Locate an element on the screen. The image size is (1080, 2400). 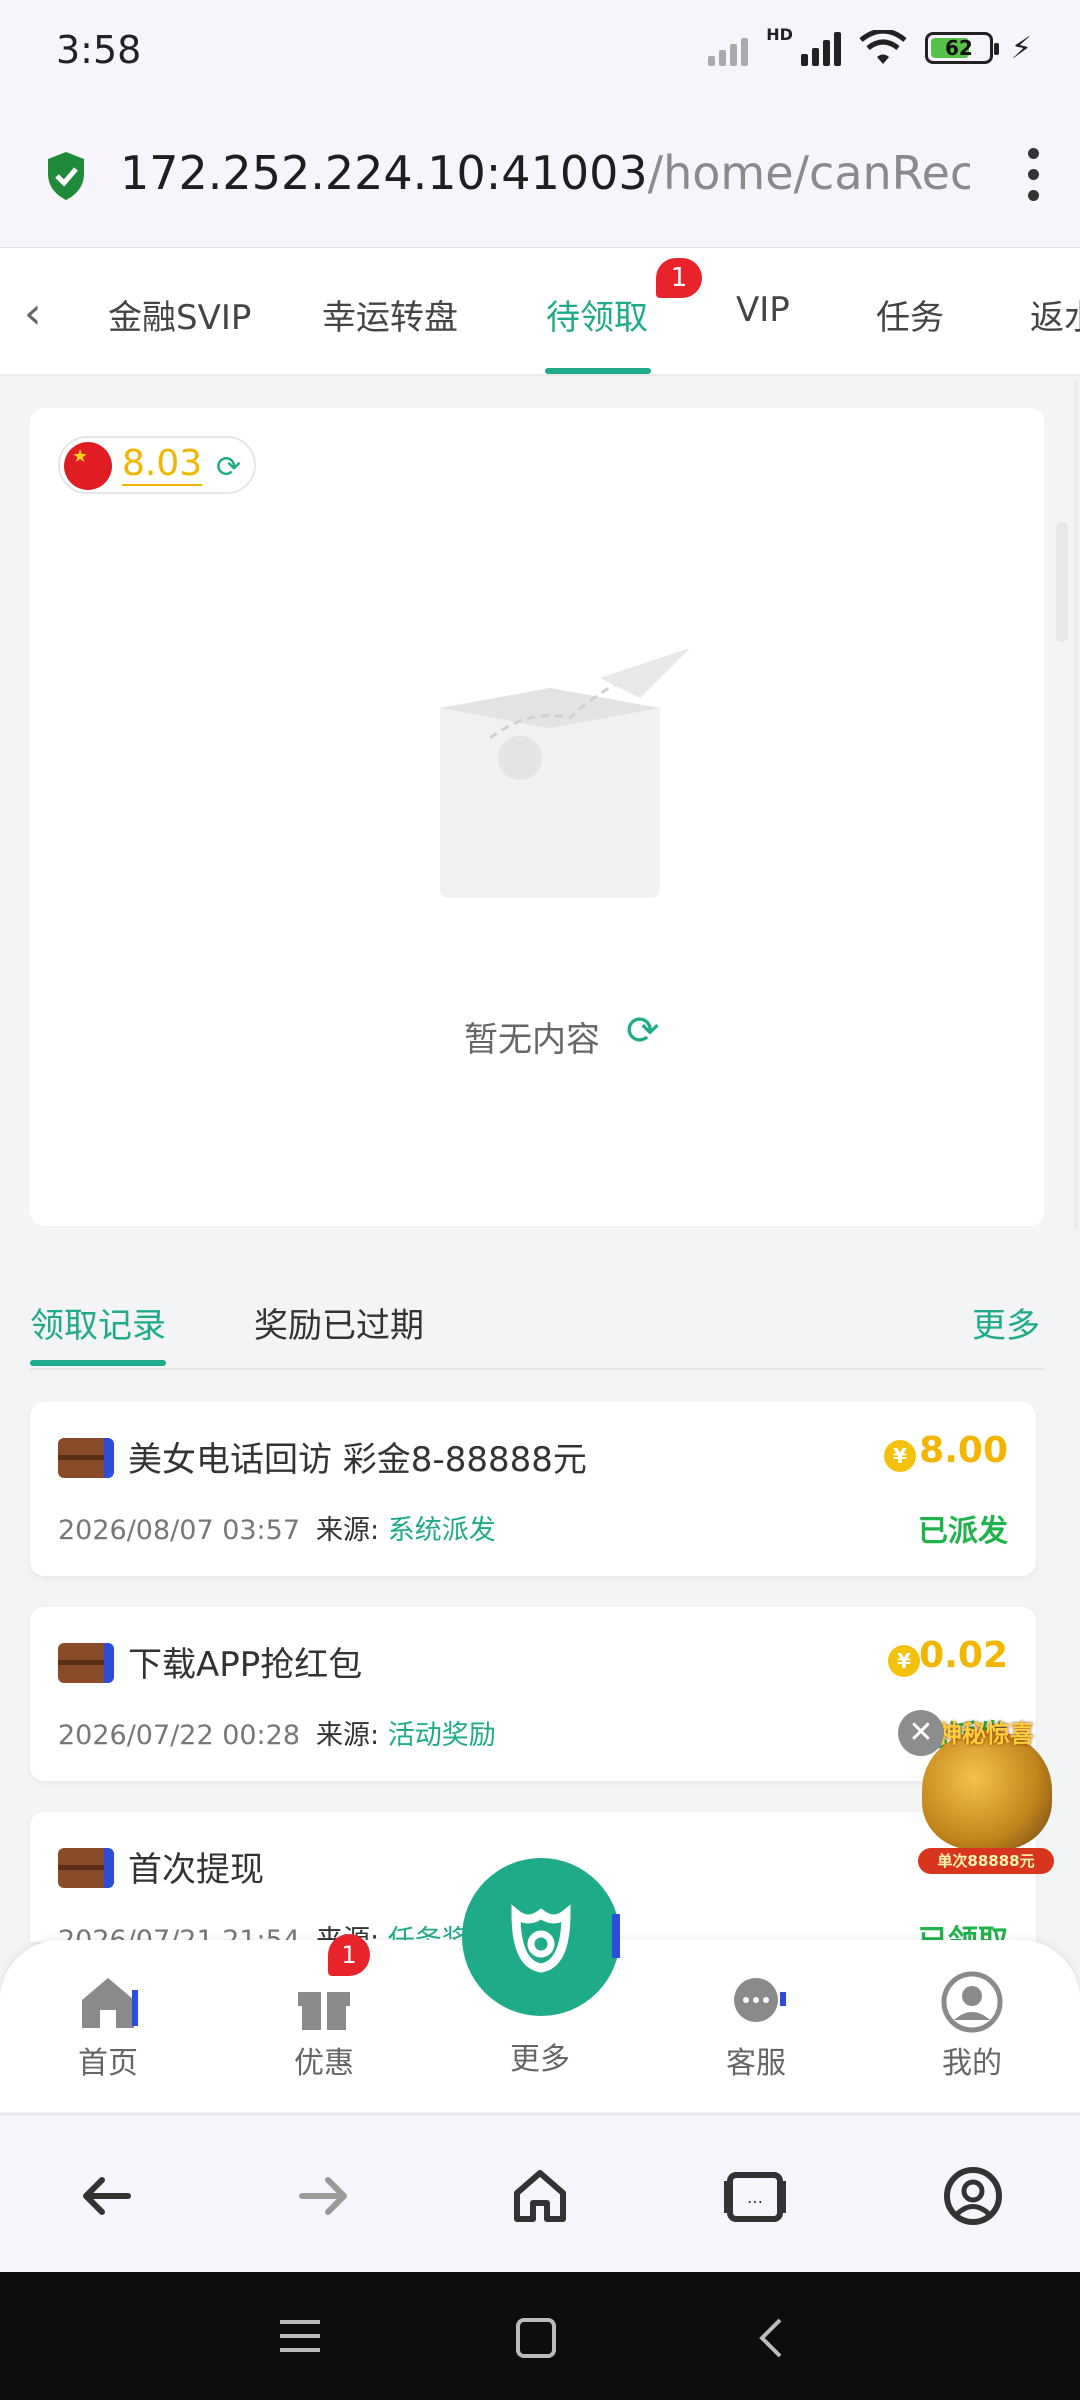
home-browser-icon is located at coordinates (540, 2196).